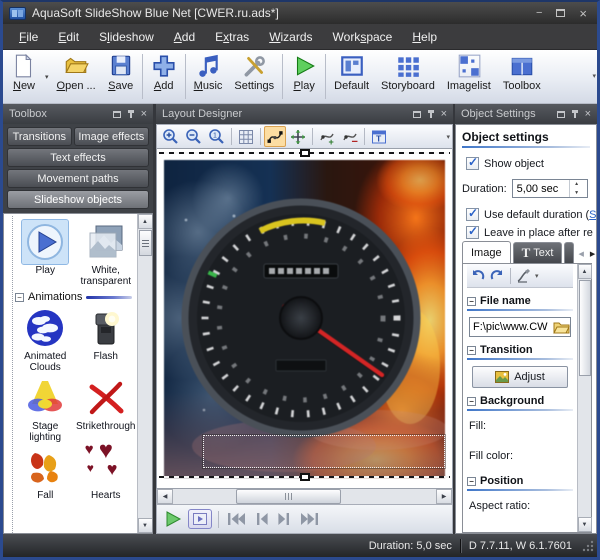 The width and height of the screenshot is (600, 560). I want to click on minimize-button: −, so click(539, 13).